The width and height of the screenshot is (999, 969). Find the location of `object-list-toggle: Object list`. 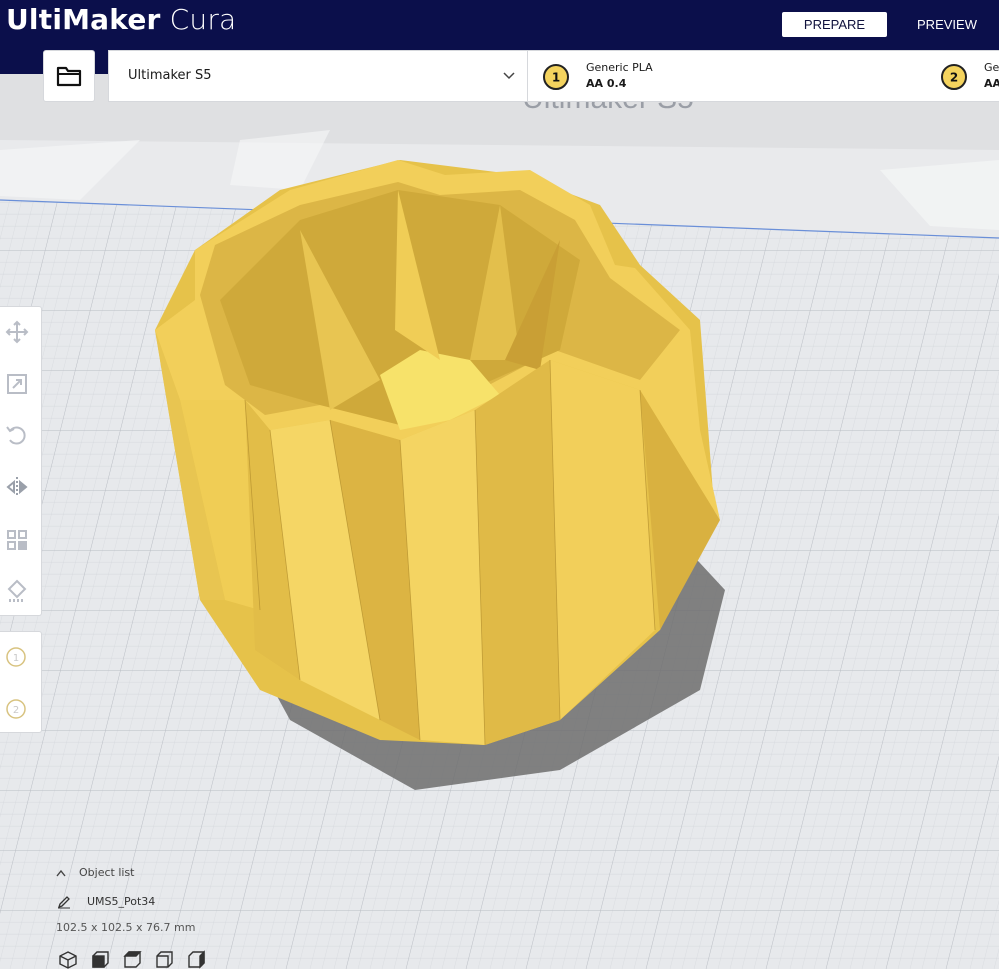

object-list-toggle: Object list is located at coordinates (94, 872).